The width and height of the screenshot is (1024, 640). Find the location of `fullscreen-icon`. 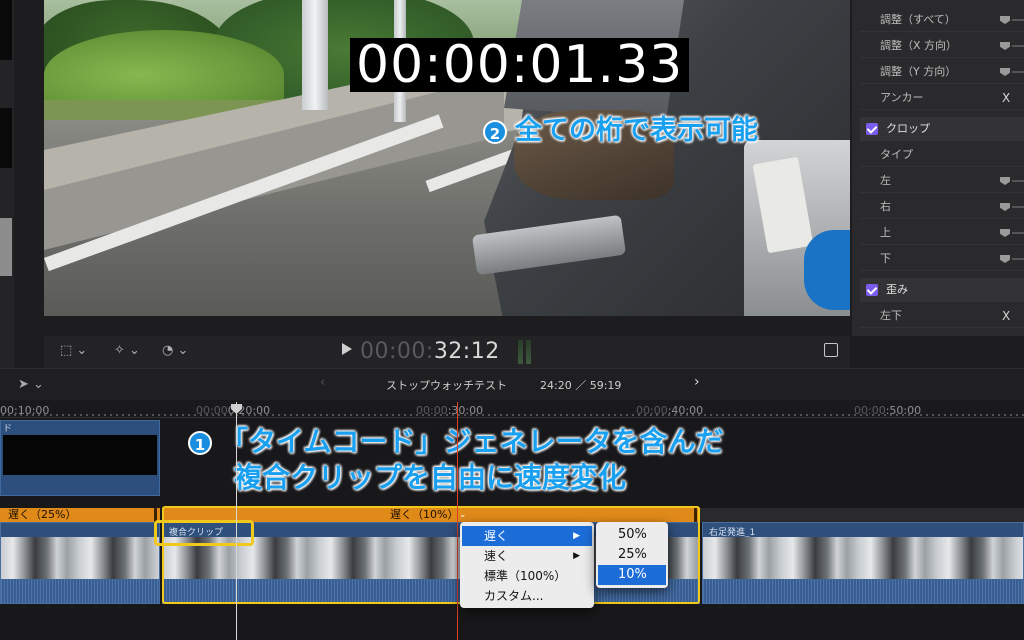

fullscreen-icon is located at coordinates (831, 350).